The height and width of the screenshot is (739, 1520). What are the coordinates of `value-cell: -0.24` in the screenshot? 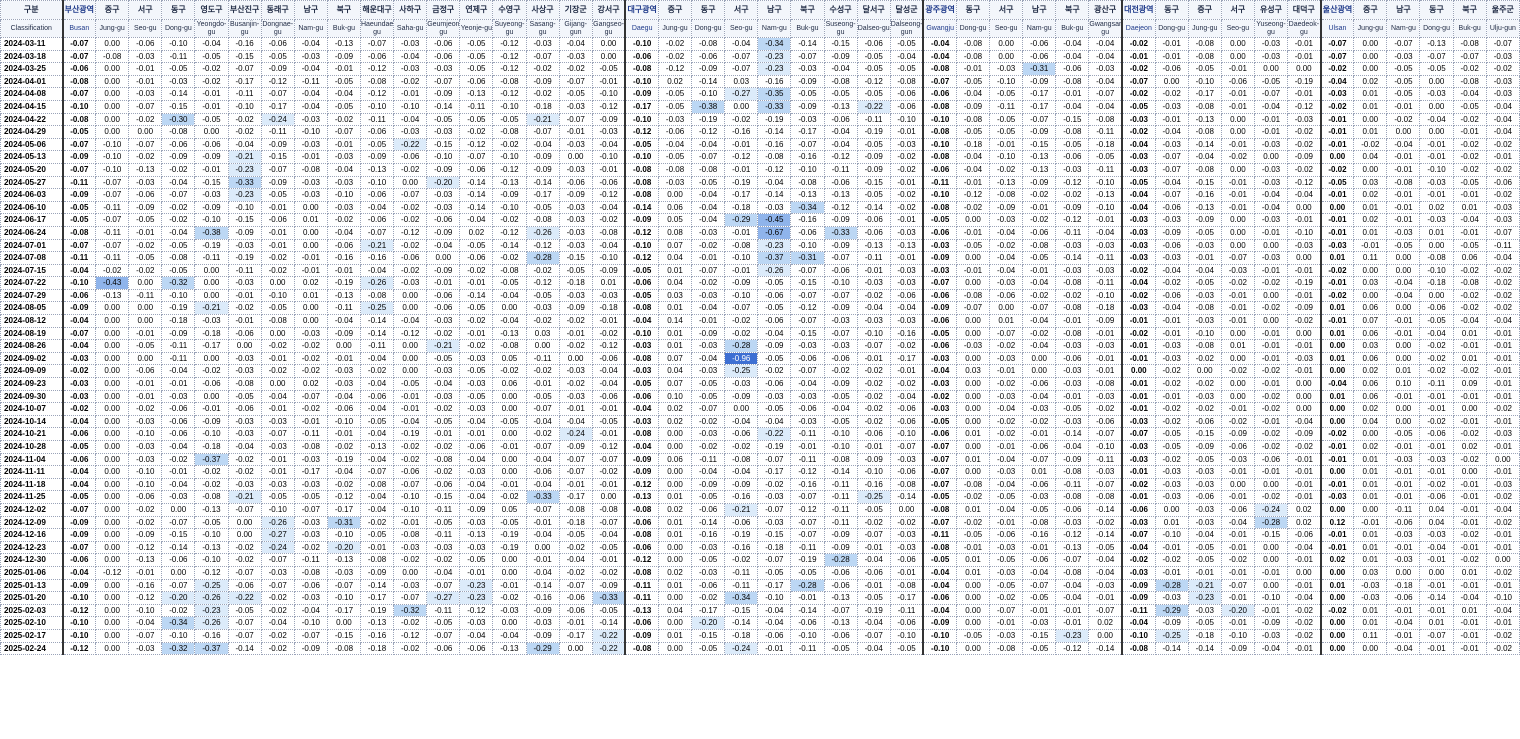 It's located at (575, 434).